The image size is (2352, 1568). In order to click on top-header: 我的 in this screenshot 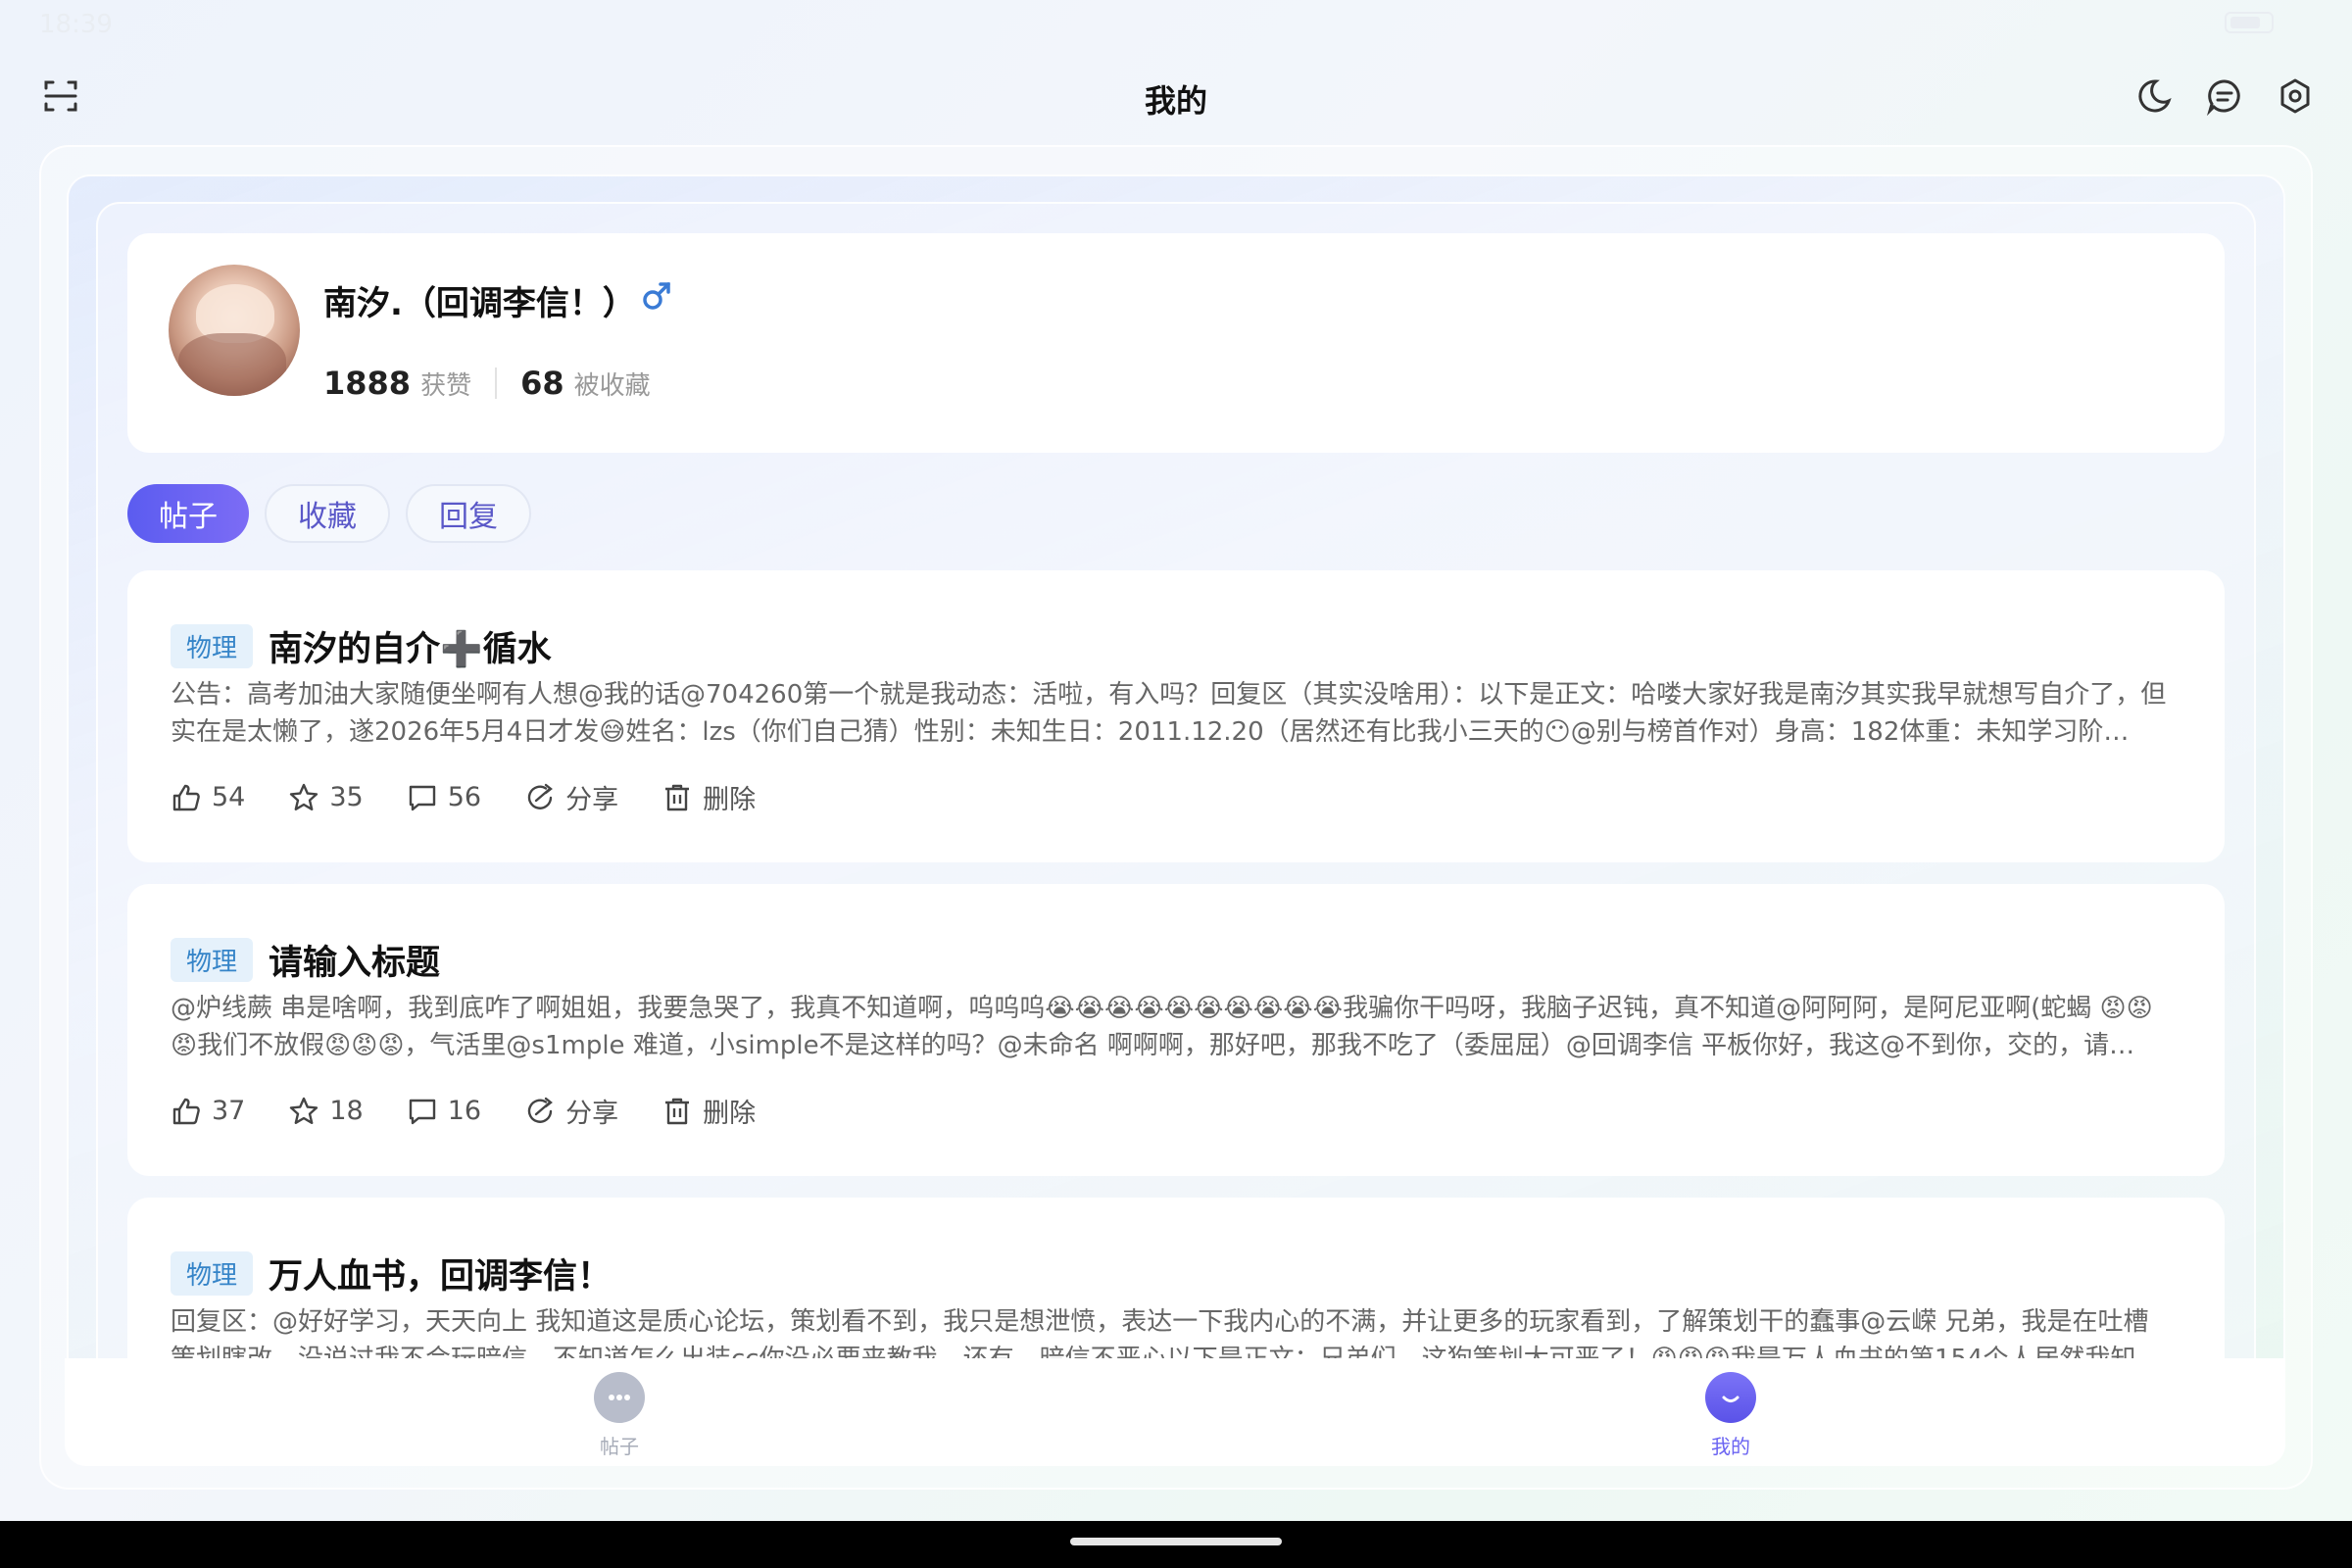, I will do `click(1176, 98)`.